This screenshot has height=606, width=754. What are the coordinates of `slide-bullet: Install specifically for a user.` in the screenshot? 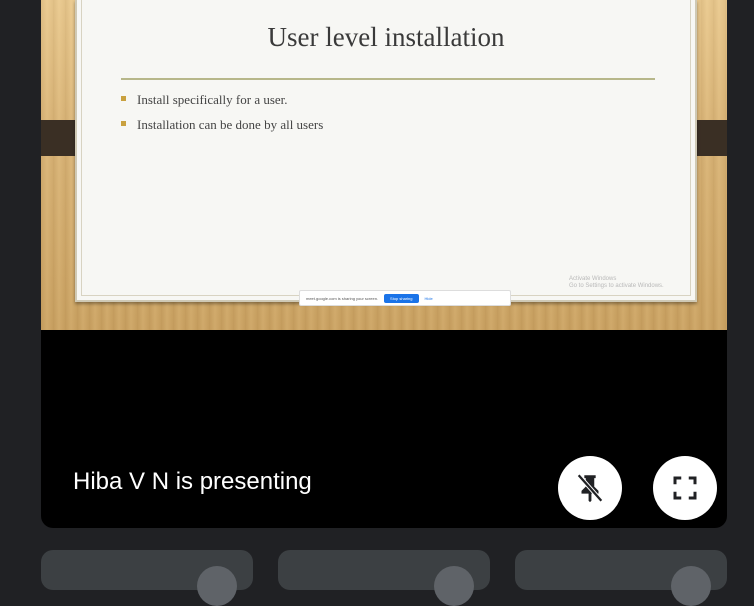 It's located at (222, 100).